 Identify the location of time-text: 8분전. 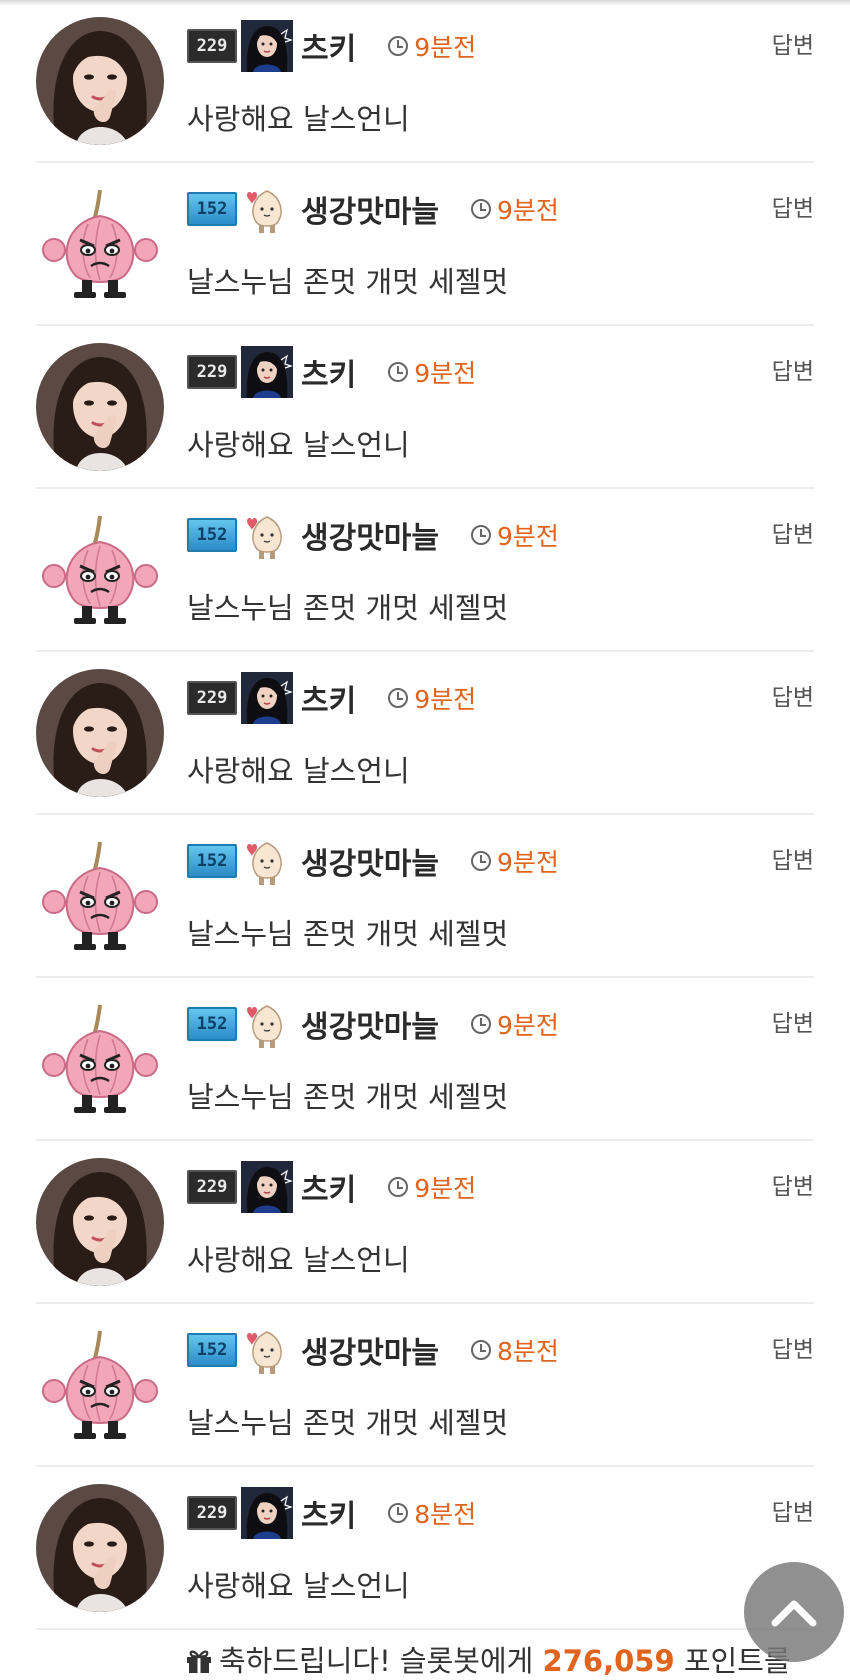
(528, 1351).